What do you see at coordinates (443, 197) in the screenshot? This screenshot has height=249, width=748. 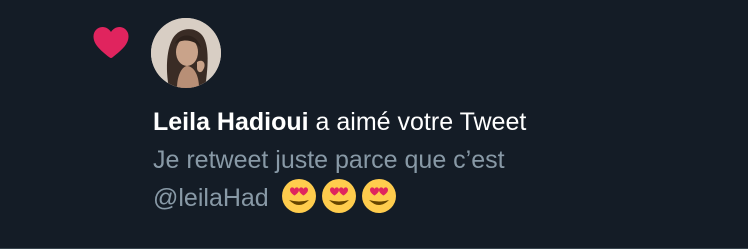 I see `tweet-line-2: @leilaHad` at bounding box center [443, 197].